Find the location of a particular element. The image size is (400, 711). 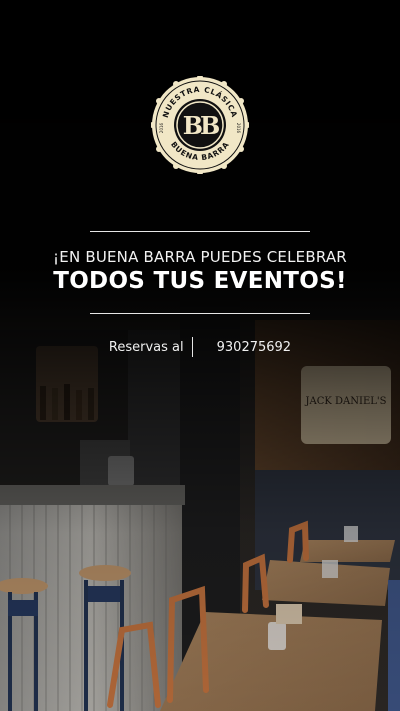

reservation-line: Reservas al 930275692 is located at coordinates (200, 347).